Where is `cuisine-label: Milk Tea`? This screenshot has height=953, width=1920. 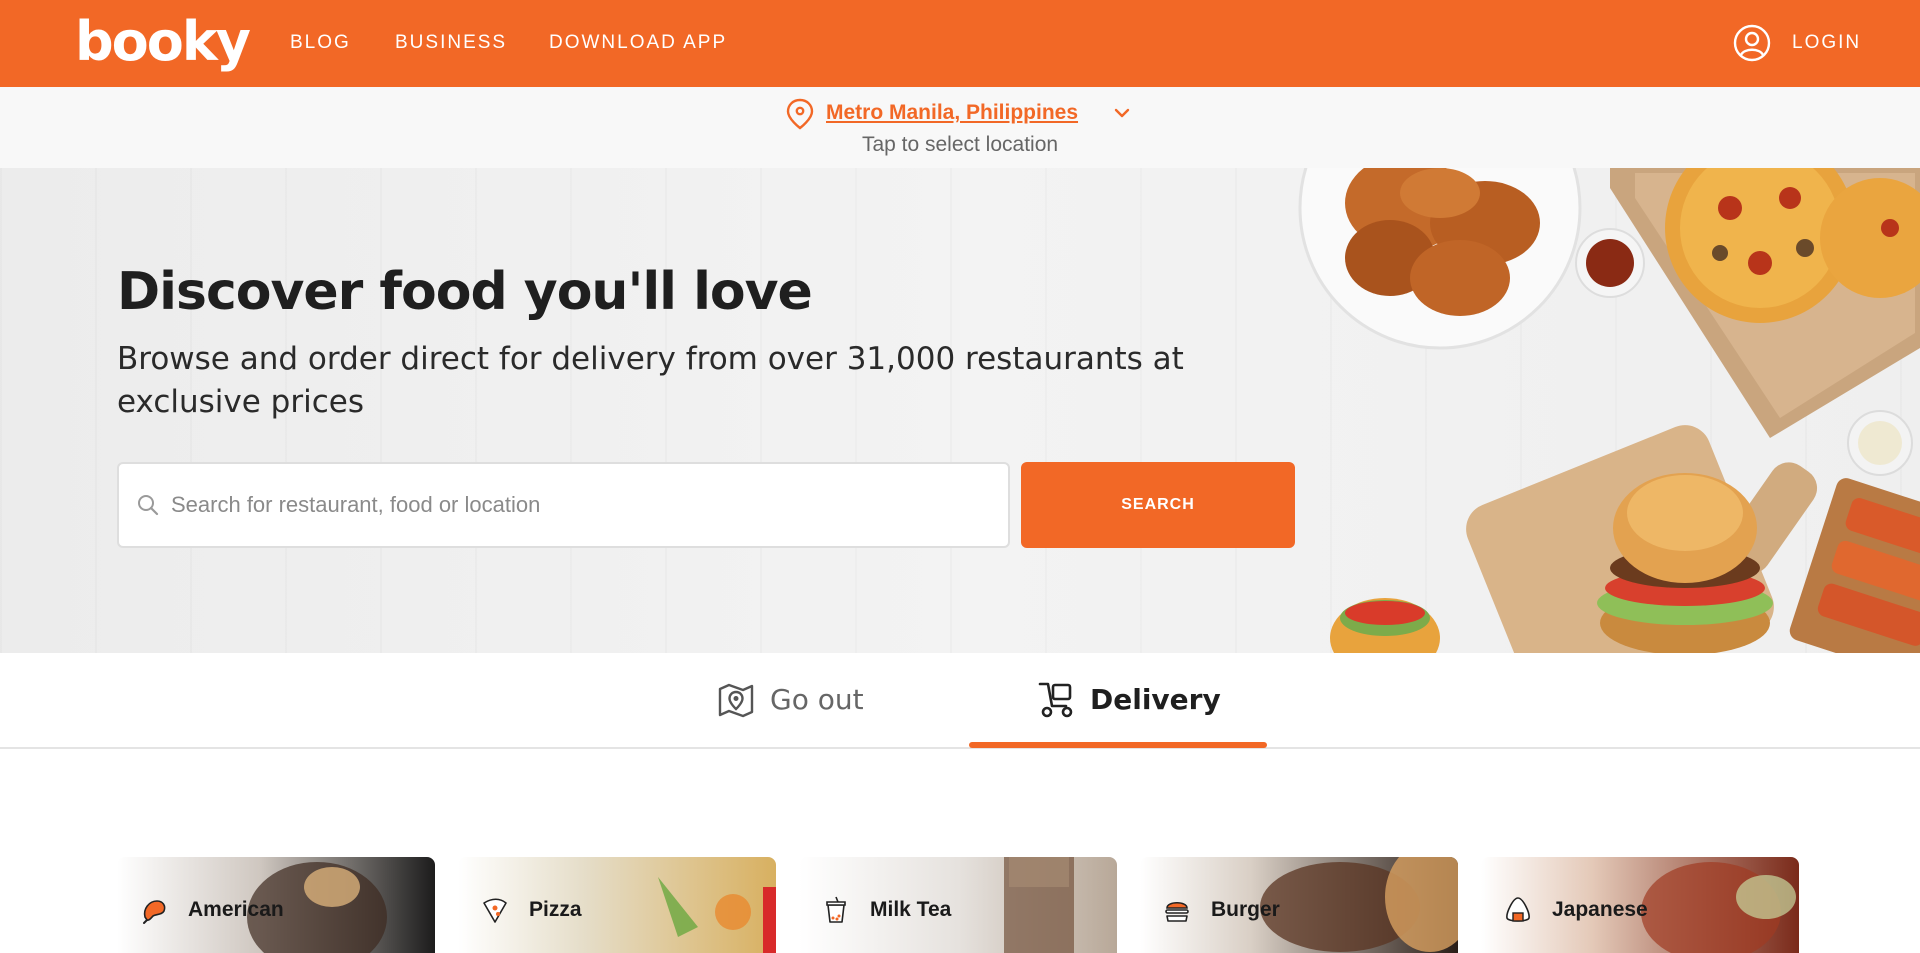
cuisine-label: Milk Tea is located at coordinates (911, 909).